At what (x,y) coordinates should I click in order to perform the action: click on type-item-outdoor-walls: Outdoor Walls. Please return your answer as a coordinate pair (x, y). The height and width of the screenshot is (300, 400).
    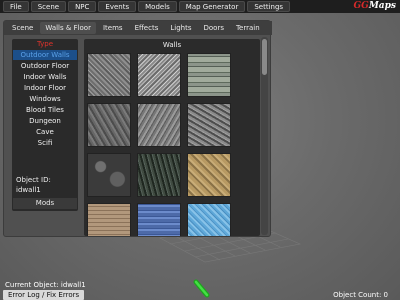
    Looking at the image, I should click on (45, 55).